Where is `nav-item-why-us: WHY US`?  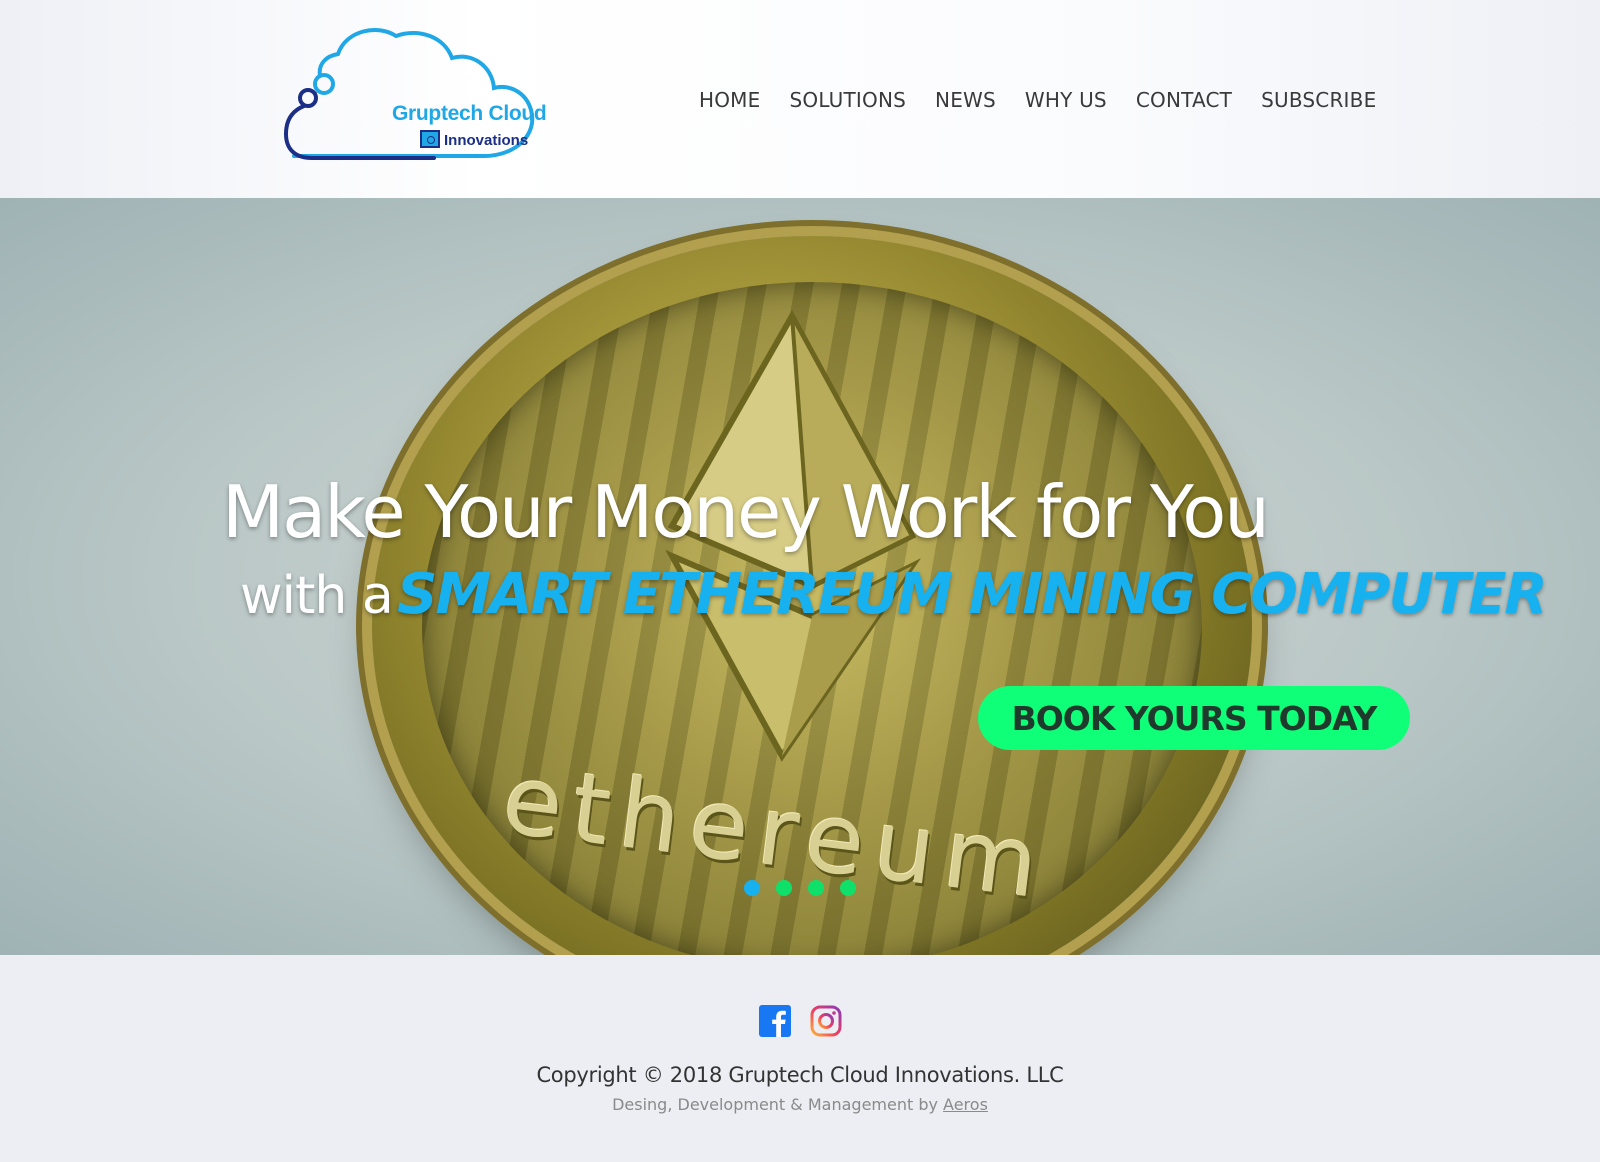 nav-item-why-us: WHY US is located at coordinates (1066, 100).